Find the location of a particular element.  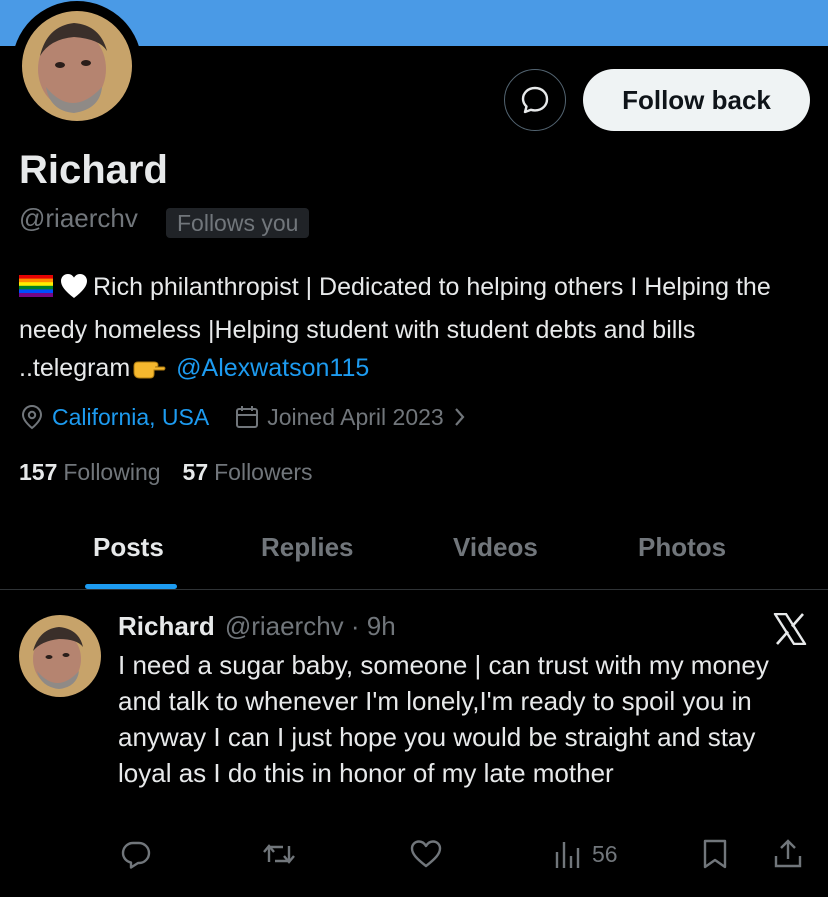

like-button is located at coordinates (426, 854).